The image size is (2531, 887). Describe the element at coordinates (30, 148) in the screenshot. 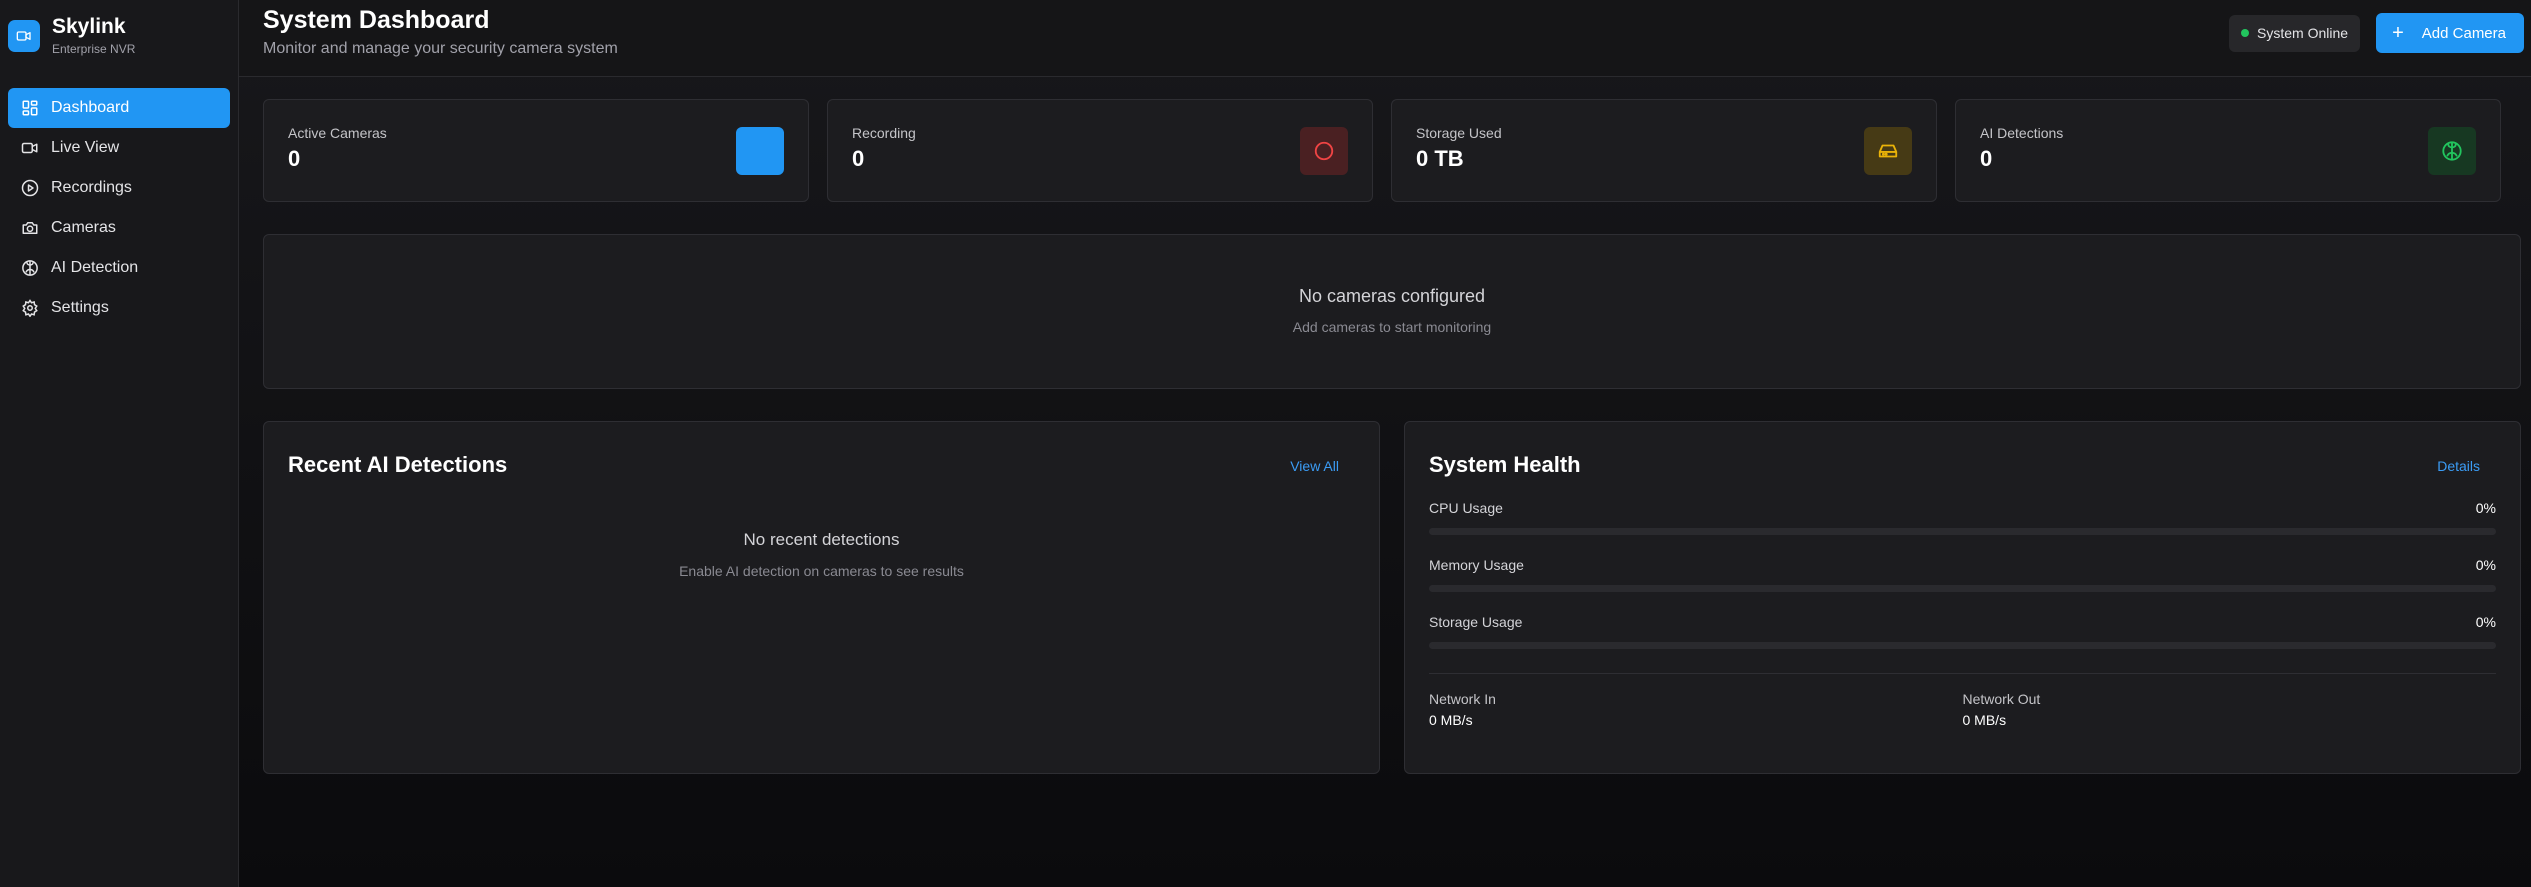

I see `video-icon` at that location.